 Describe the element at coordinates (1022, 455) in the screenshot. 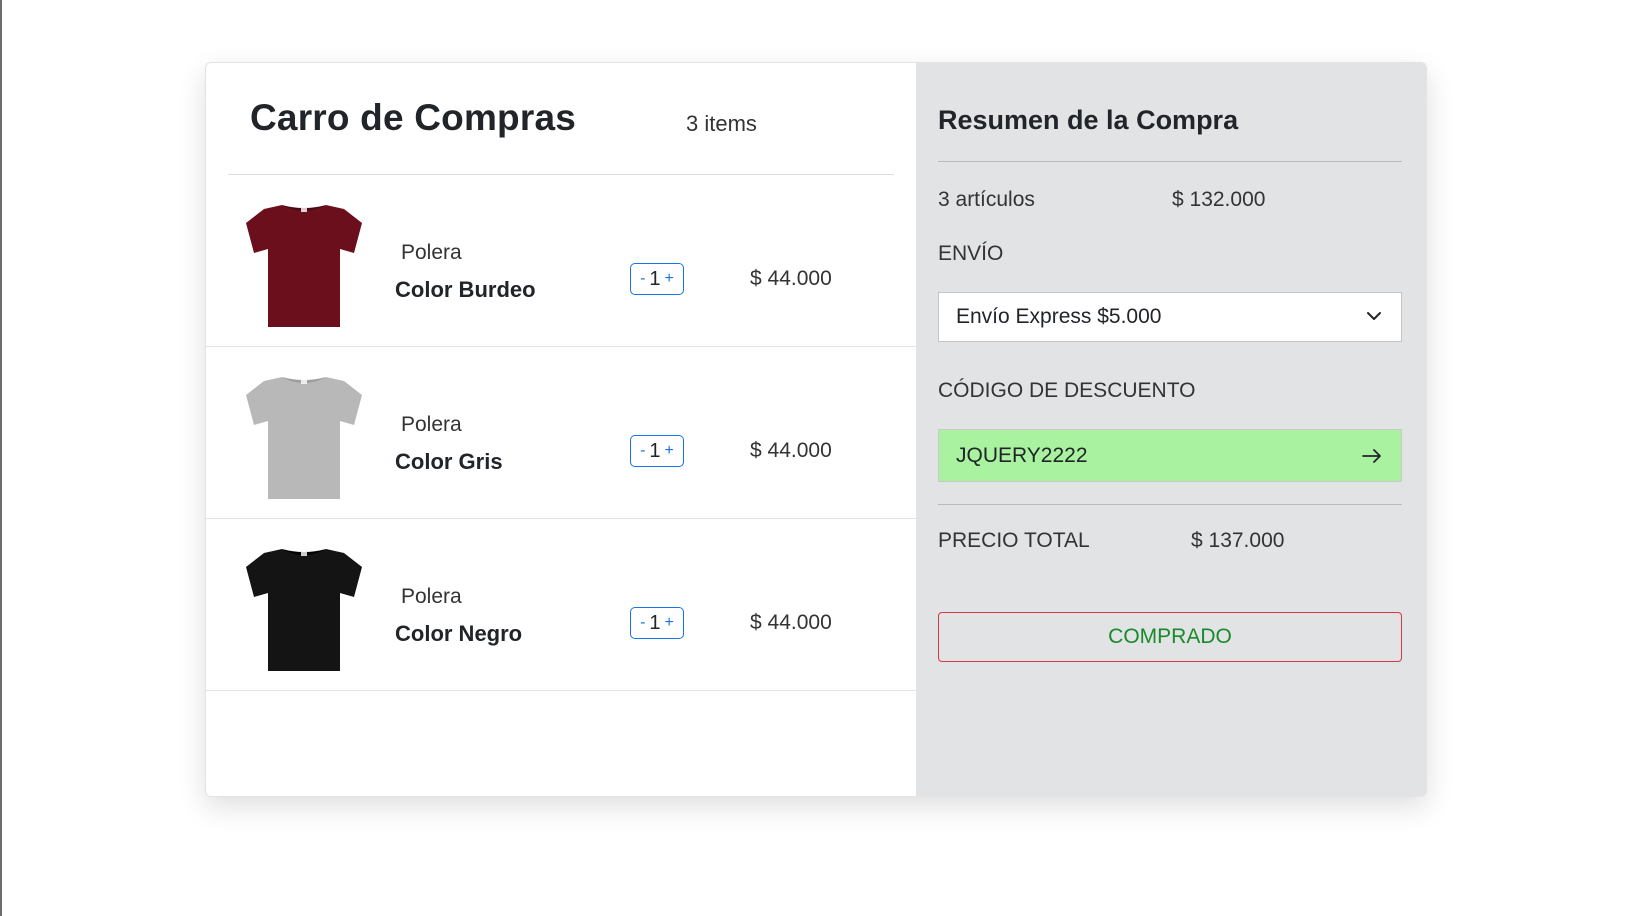

I see `discount-code-value: JQUERY2222` at that location.